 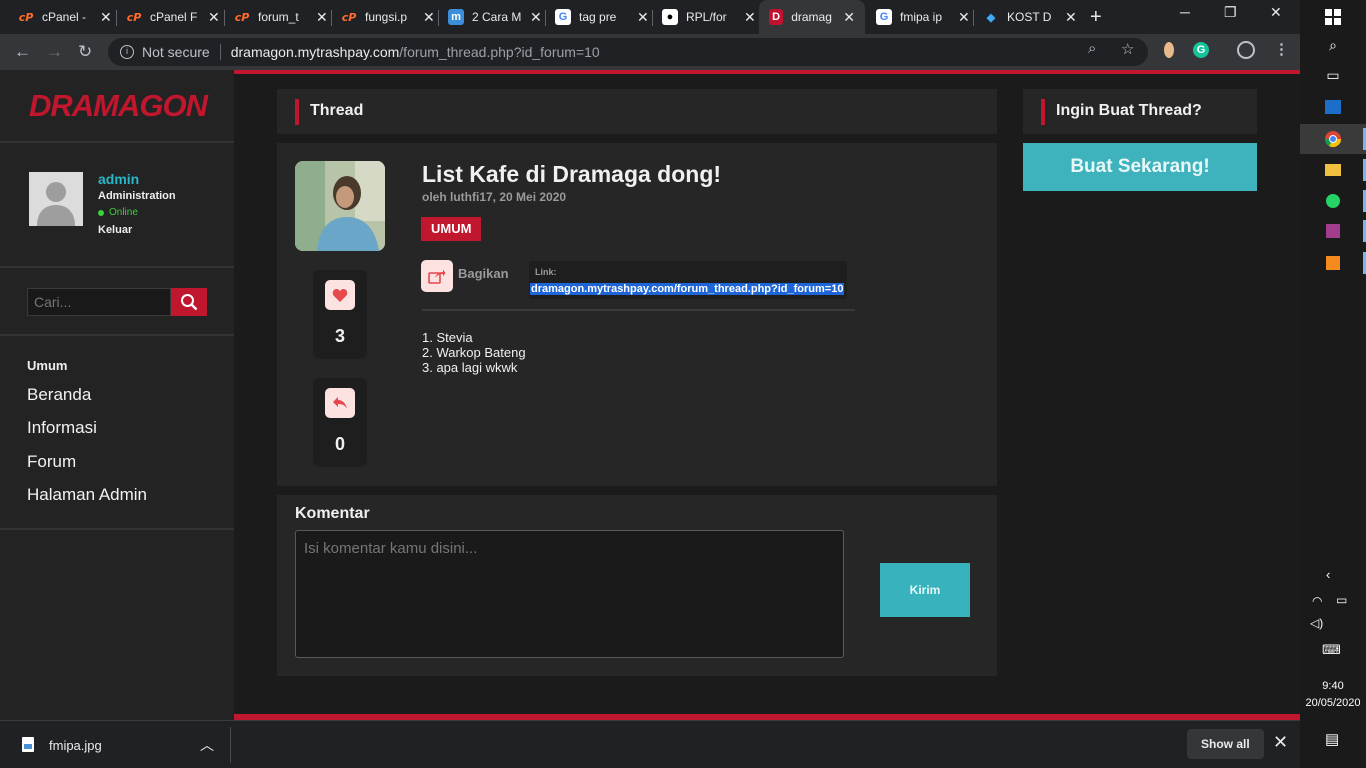 What do you see at coordinates (1333, 45) in the screenshot?
I see `search-icon: ⌕` at bounding box center [1333, 45].